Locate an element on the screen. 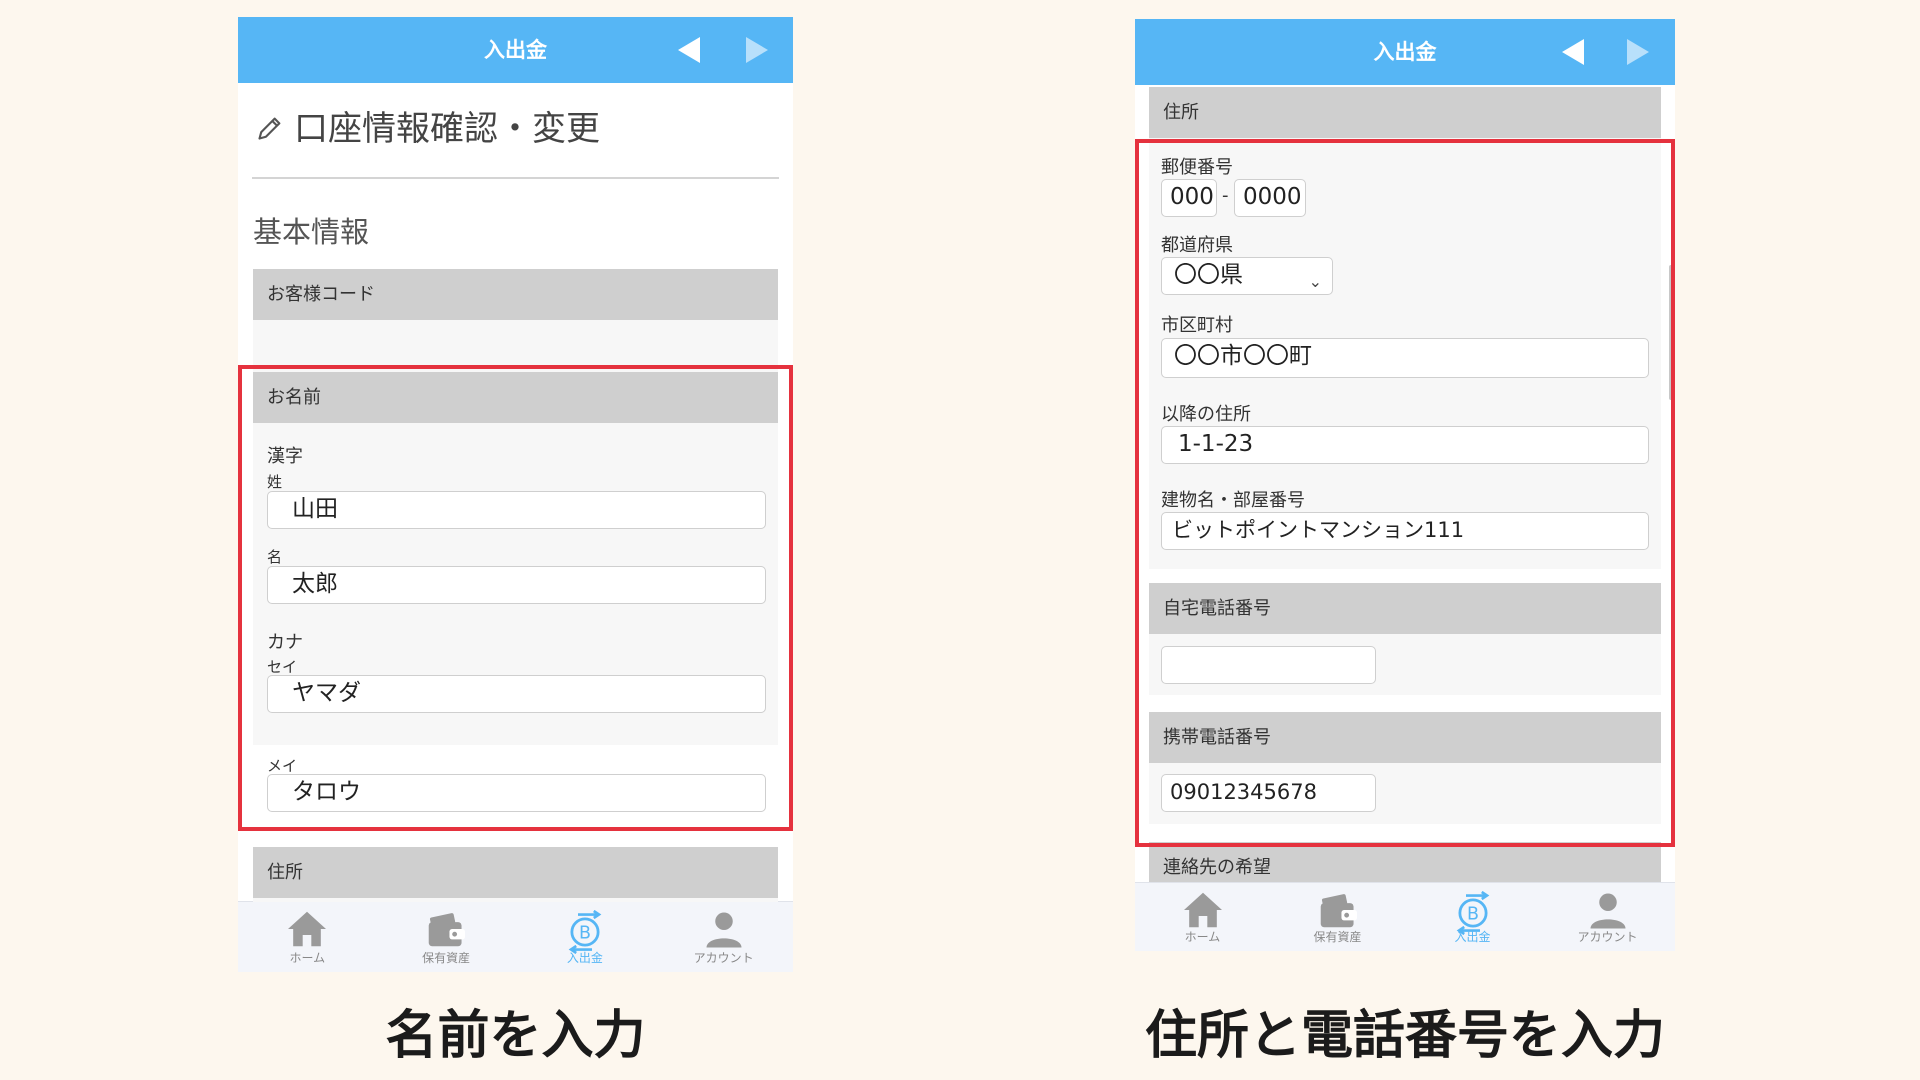 This screenshot has height=1080, width=1920. mei-kana-label: メイ is located at coordinates (282, 766).